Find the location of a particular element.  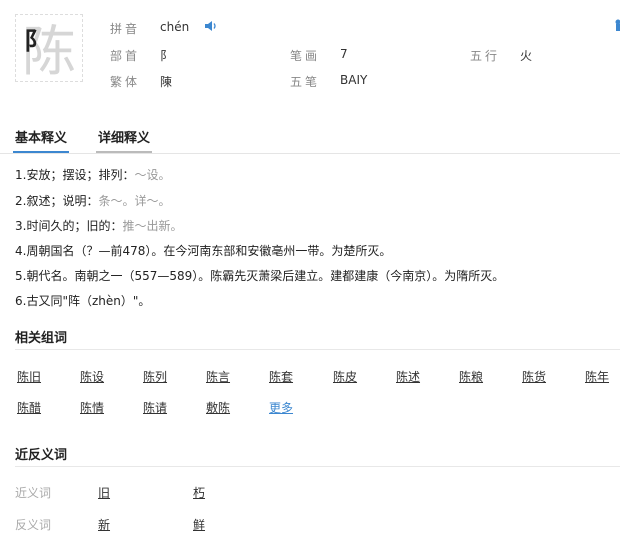

wubi-value: BAIY is located at coordinates (354, 80).